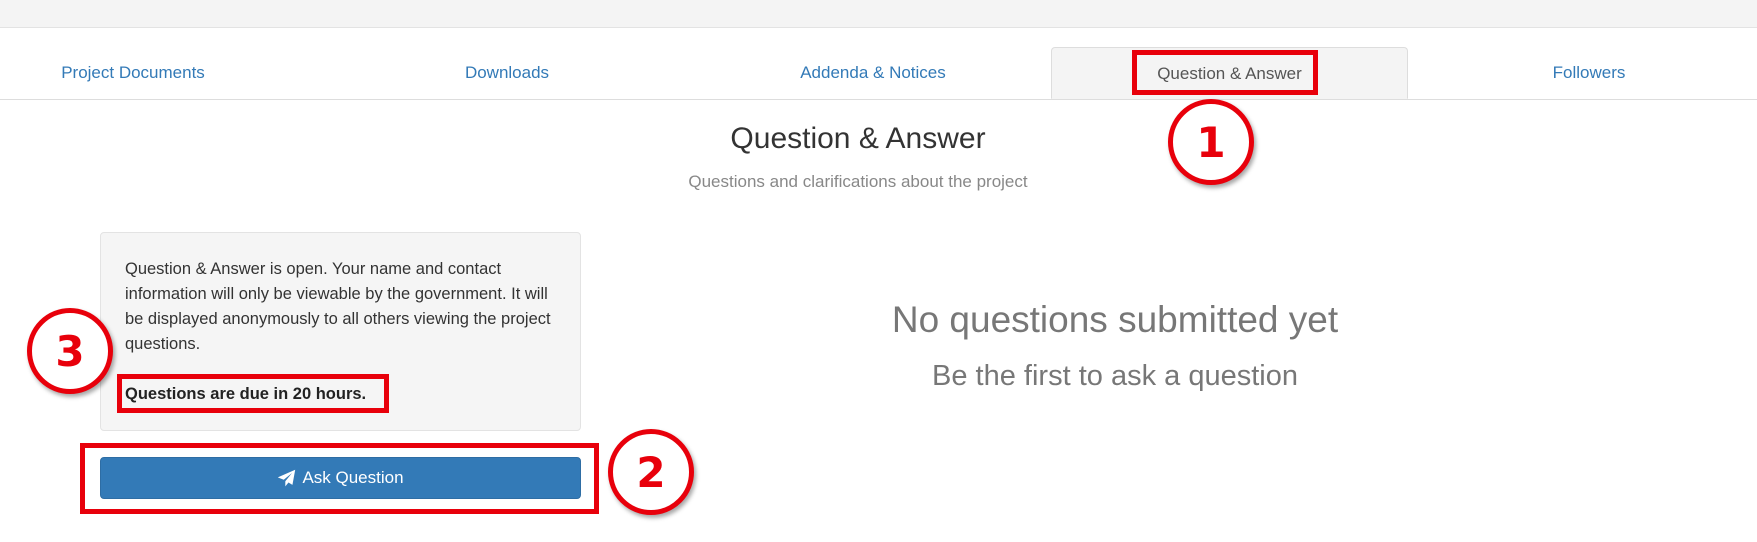 Image resolution: width=1757 pixels, height=542 pixels. I want to click on tab-label: Project Documents, so click(133, 72).